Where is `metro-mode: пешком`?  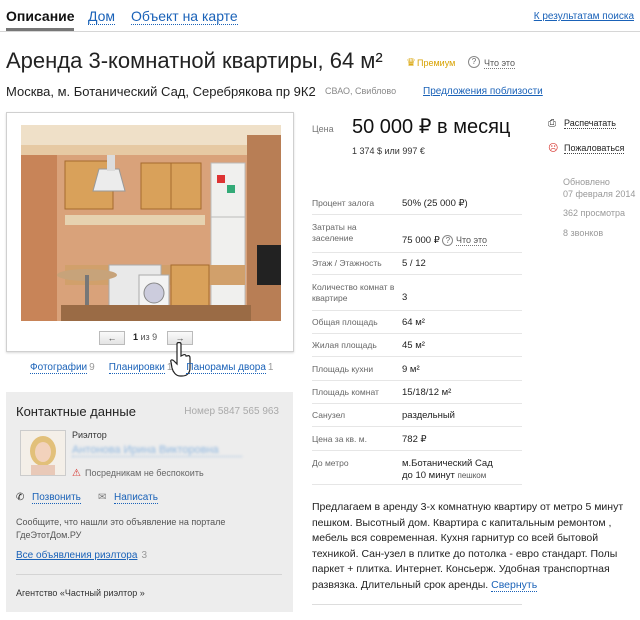 metro-mode: пешком is located at coordinates (472, 475).